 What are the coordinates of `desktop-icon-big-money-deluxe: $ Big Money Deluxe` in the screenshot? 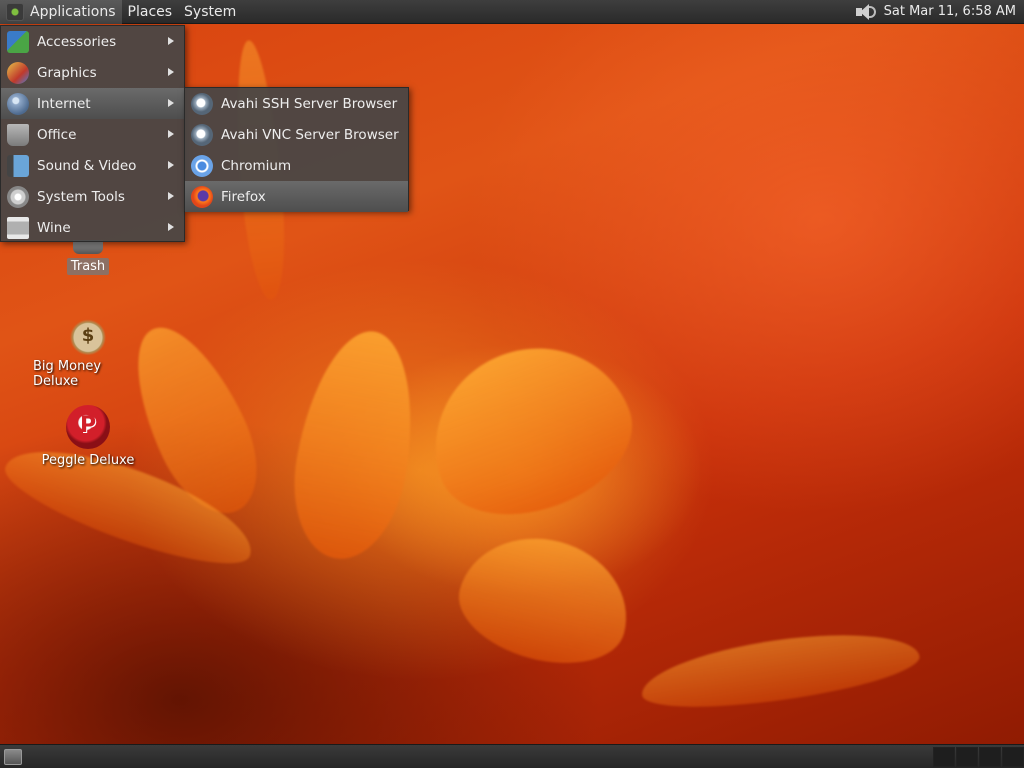 It's located at (88, 350).